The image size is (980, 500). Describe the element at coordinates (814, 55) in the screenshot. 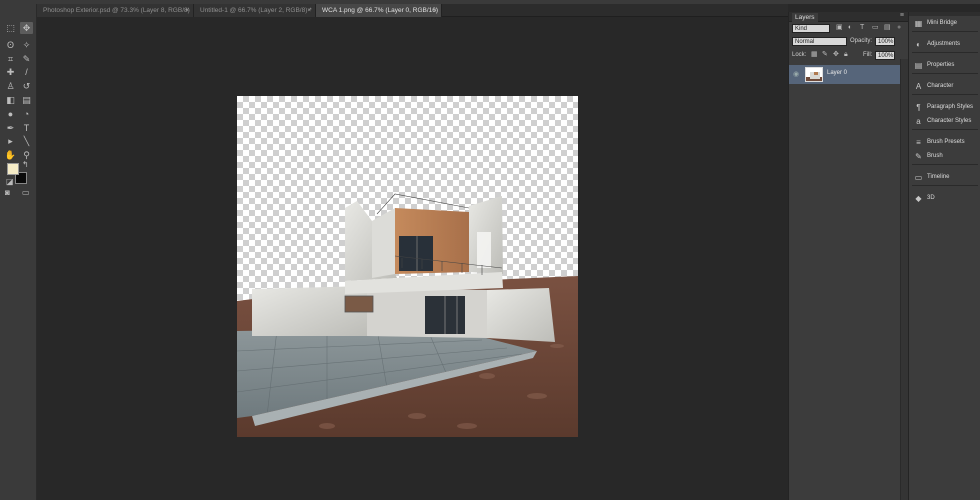

I see `lock-transparent-pixels-icon: ▦` at that location.